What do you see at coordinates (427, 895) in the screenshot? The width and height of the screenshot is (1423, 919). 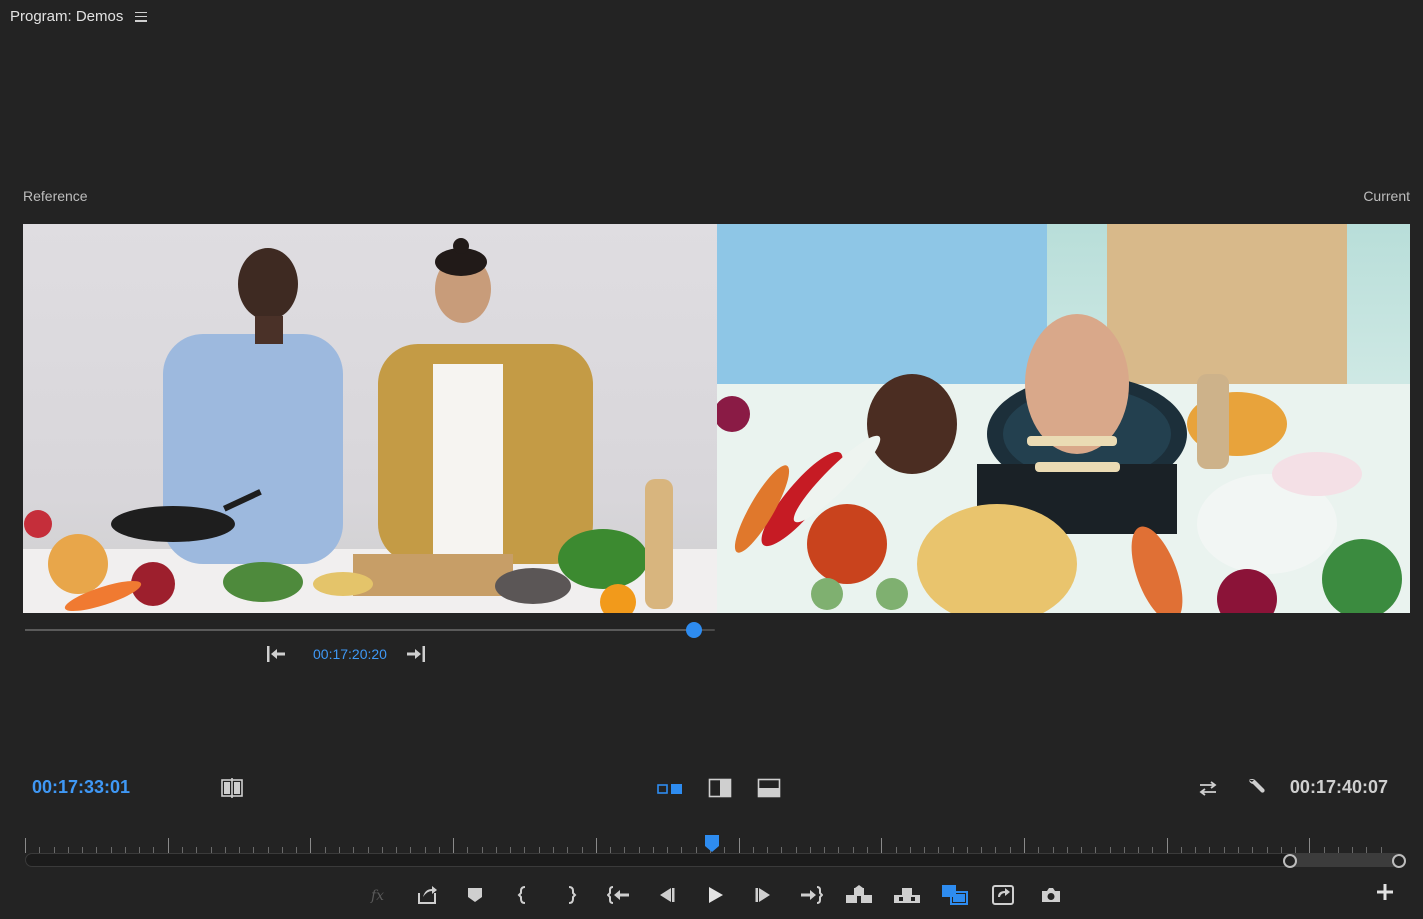 I see `export-frame-icon` at bounding box center [427, 895].